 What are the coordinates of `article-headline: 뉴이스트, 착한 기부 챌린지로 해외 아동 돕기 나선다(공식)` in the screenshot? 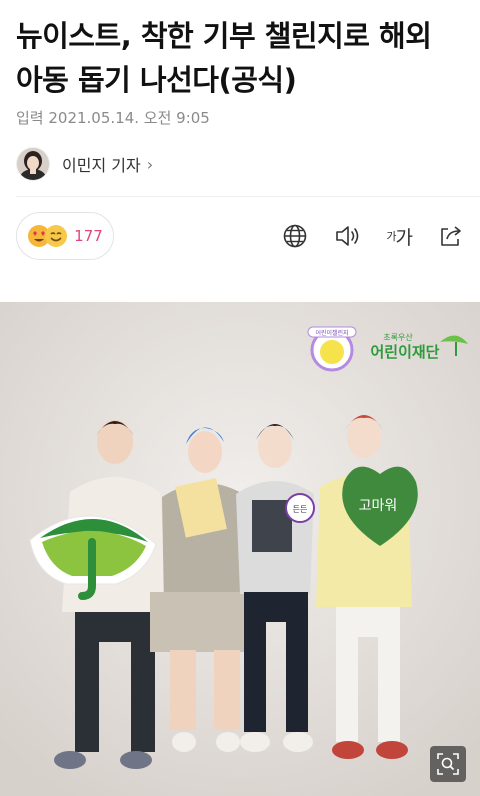 It's located at (224, 58).